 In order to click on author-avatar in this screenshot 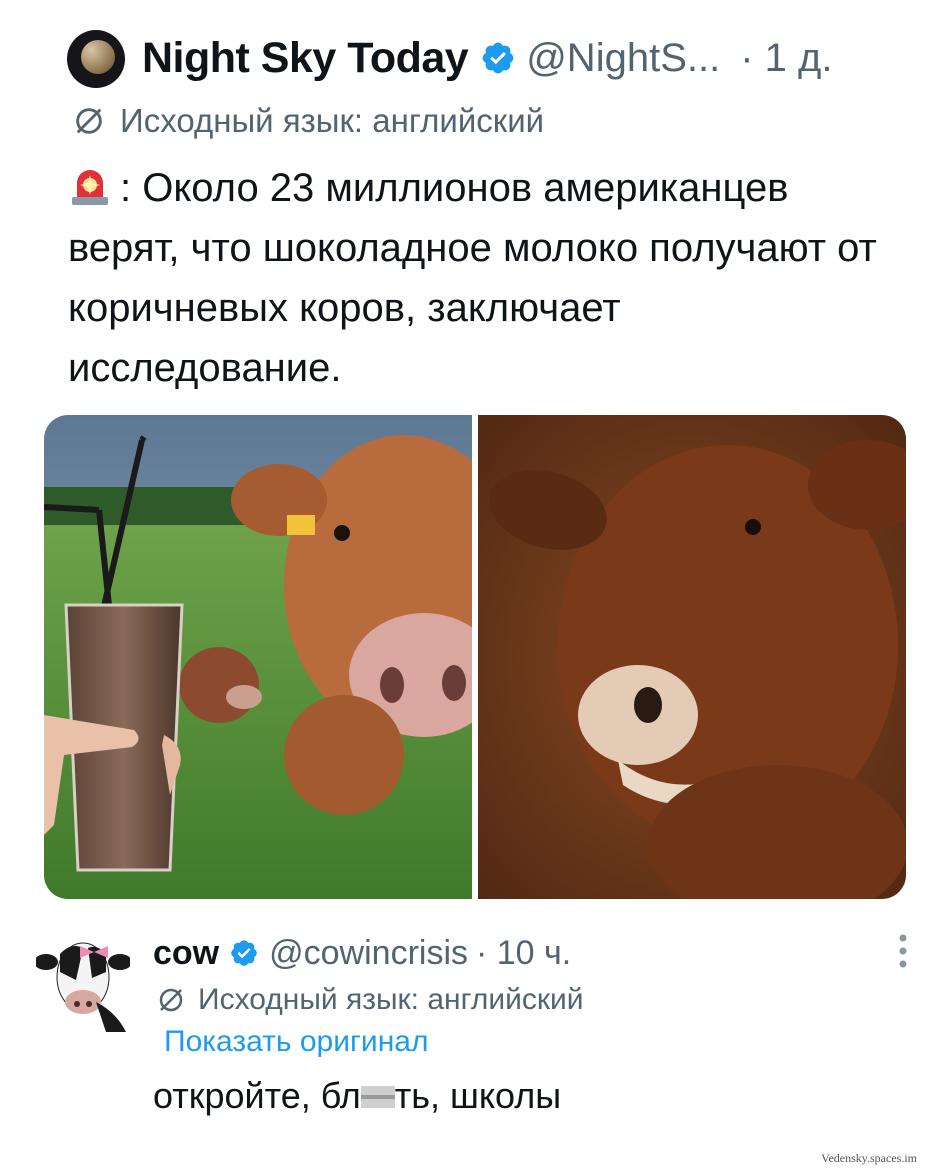, I will do `click(96, 59)`.